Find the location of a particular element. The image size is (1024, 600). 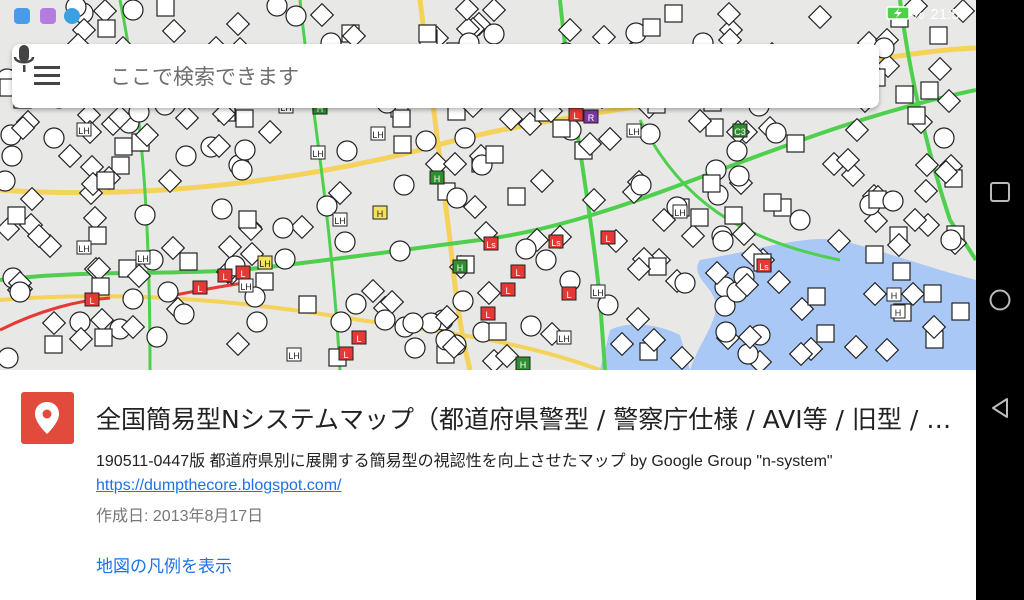

home-icon is located at coordinates (1000, 300).